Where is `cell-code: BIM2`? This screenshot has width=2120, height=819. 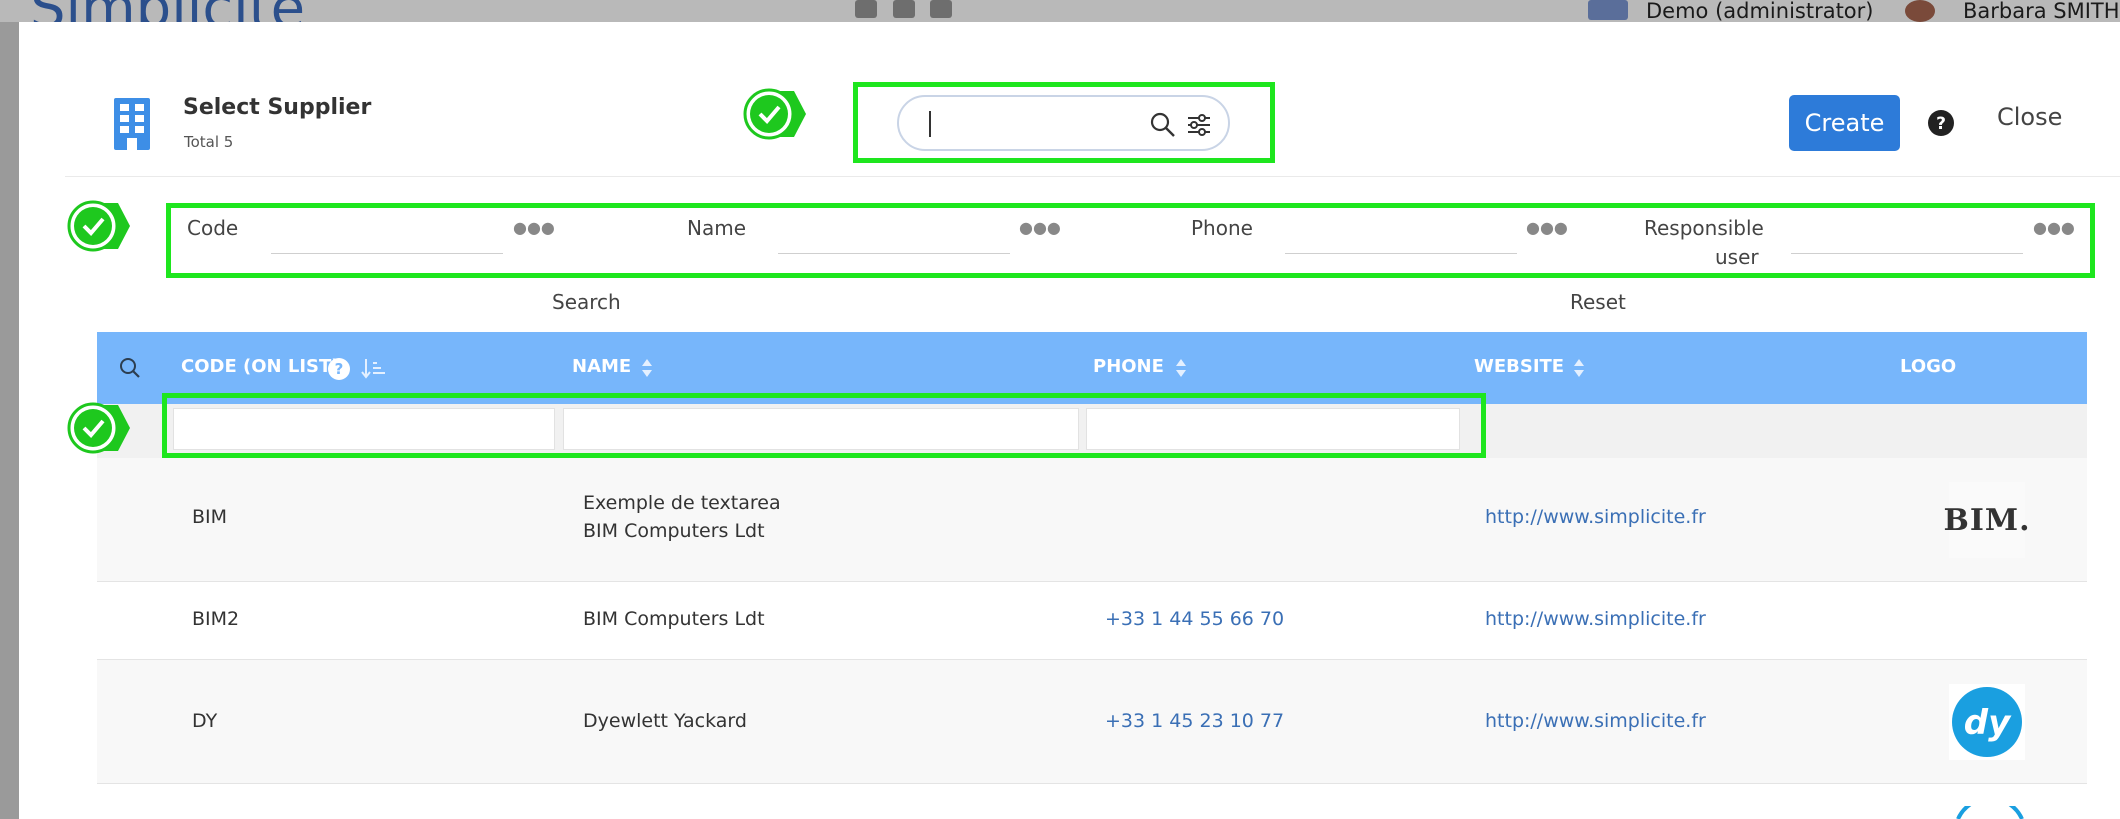
cell-code: BIM2 is located at coordinates (216, 619).